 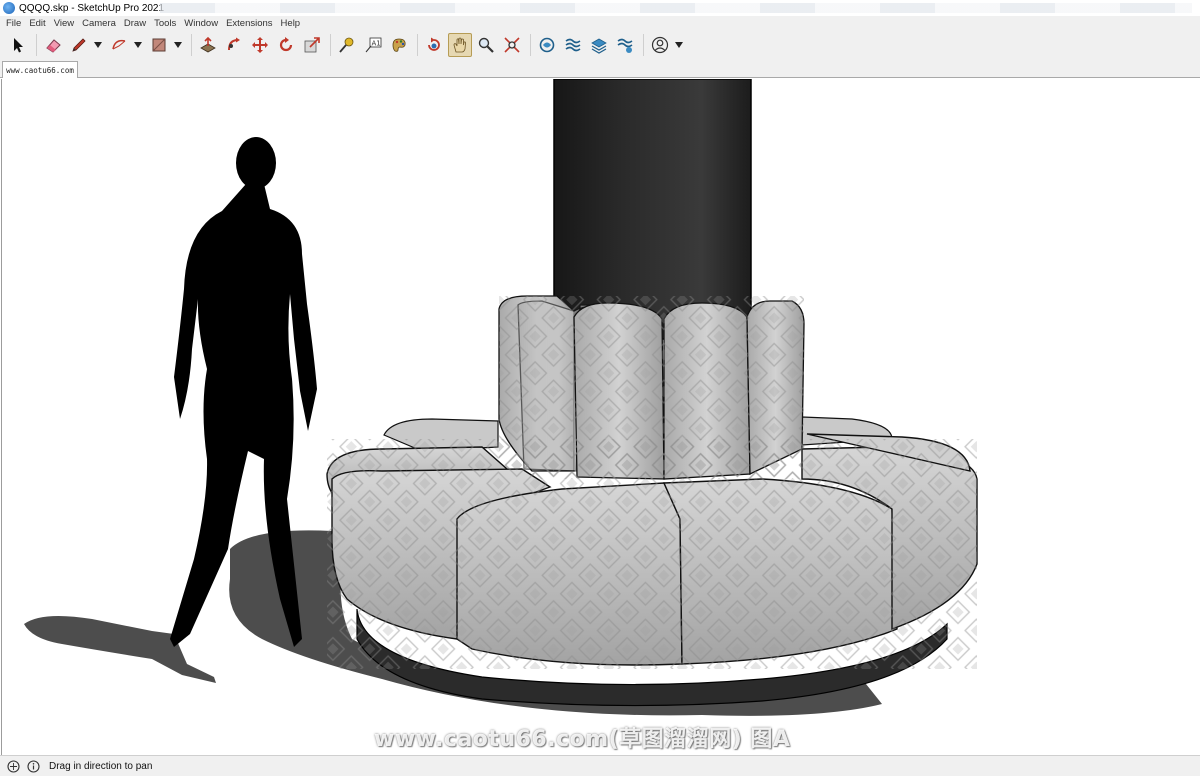 What do you see at coordinates (138, 45) in the screenshot?
I see `arc-dropdown-icon` at bounding box center [138, 45].